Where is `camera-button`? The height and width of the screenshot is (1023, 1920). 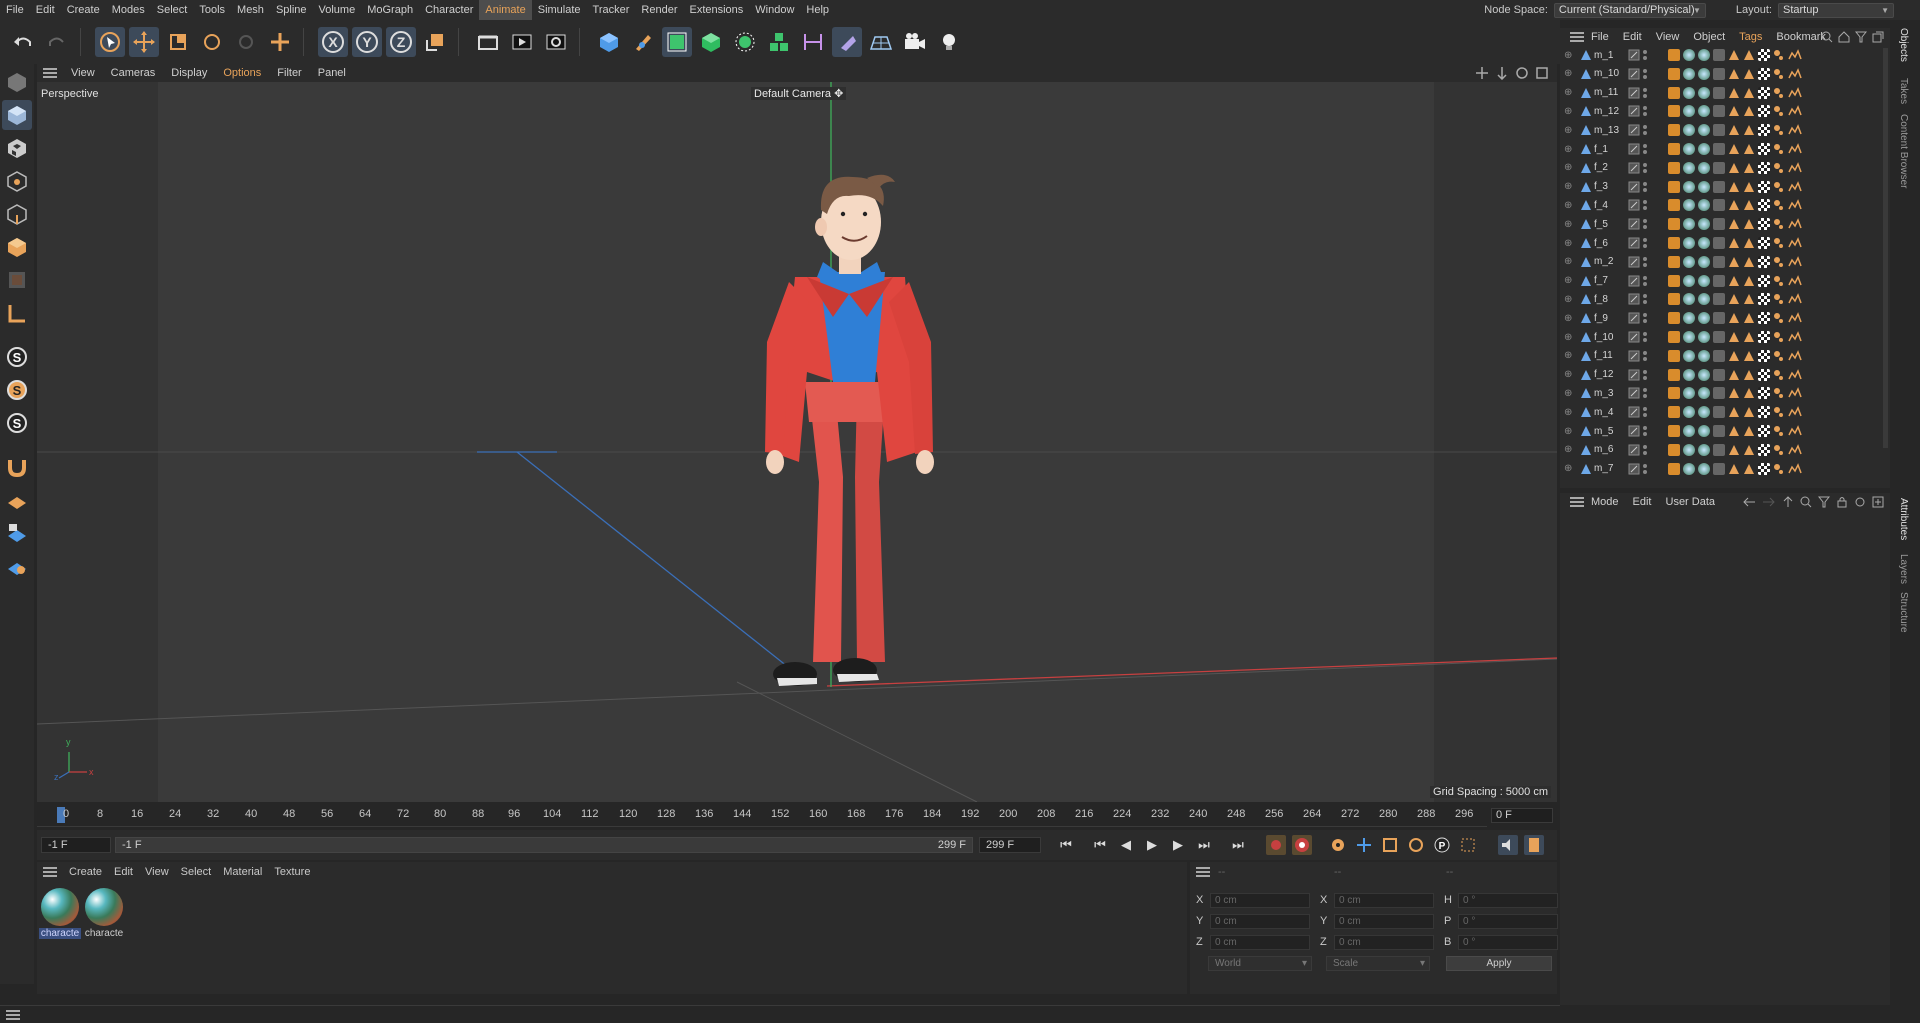 camera-button is located at coordinates (915, 42).